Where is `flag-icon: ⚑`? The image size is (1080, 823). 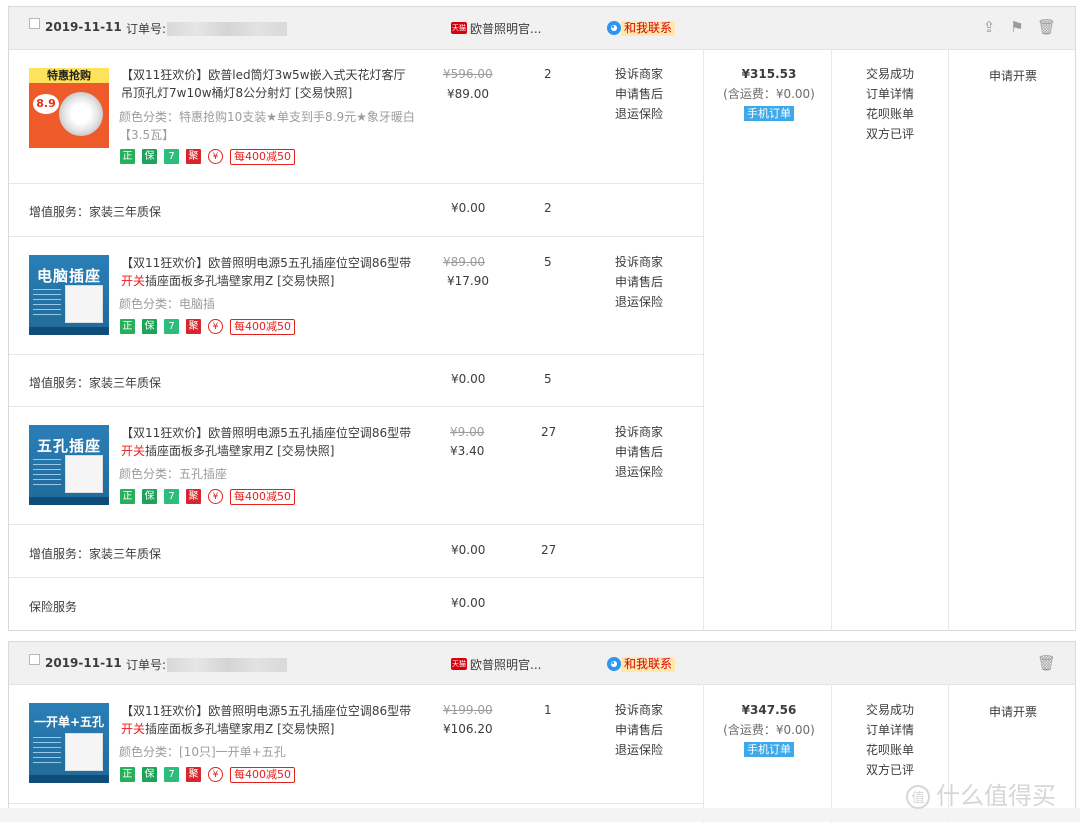
flag-icon: ⚑ is located at coordinates (1017, 27).